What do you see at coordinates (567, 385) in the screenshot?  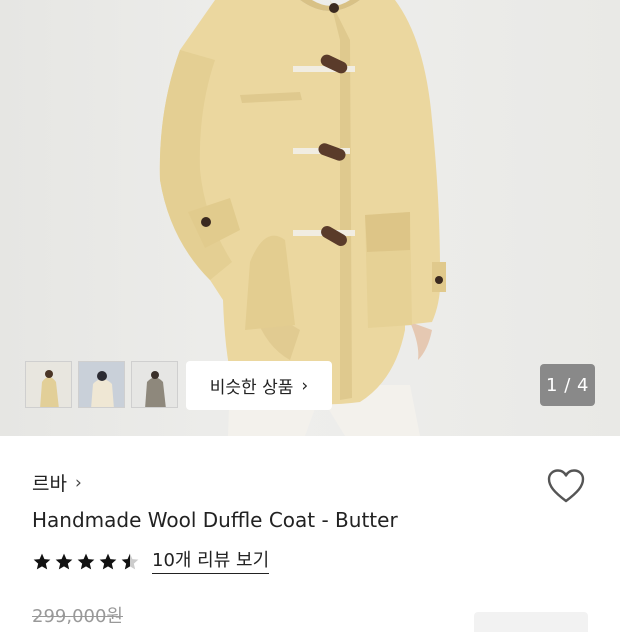 I see `image-pager-indicator: 1 / 4` at bounding box center [567, 385].